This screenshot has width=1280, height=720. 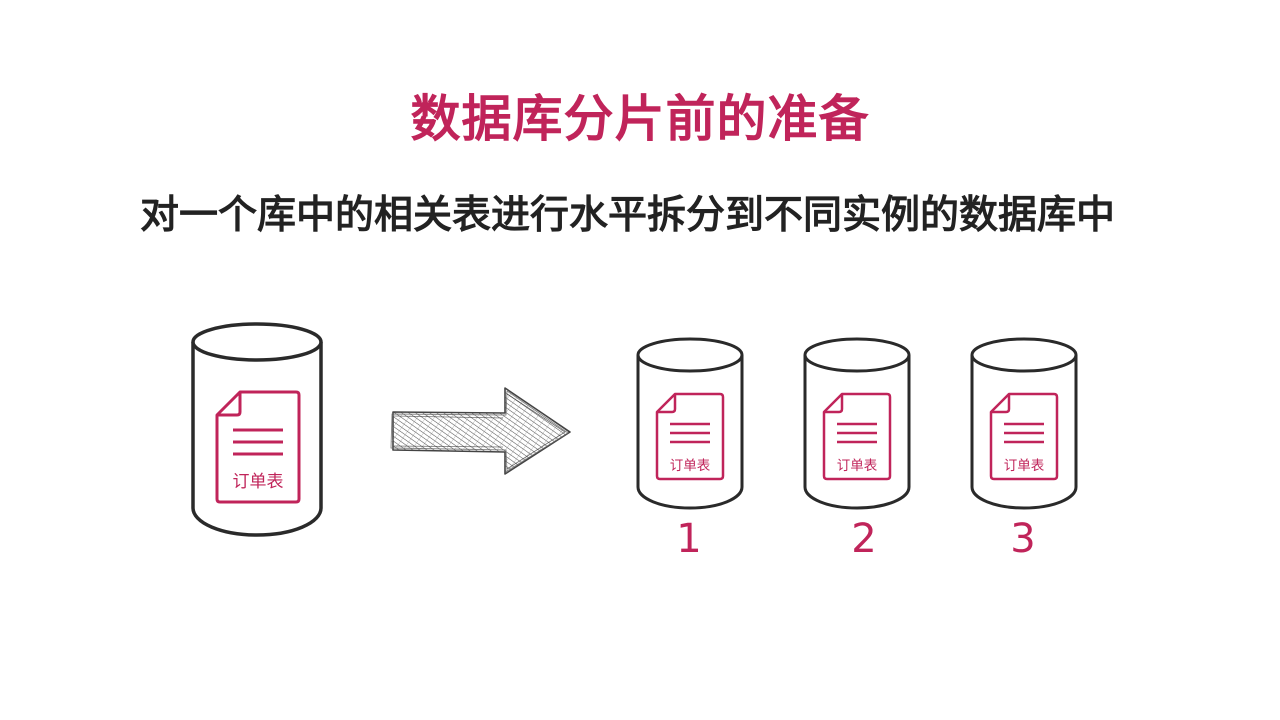 What do you see at coordinates (864, 539) in the screenshot?
I see `shard-number-2: 2` at bounding box center [864, 539].